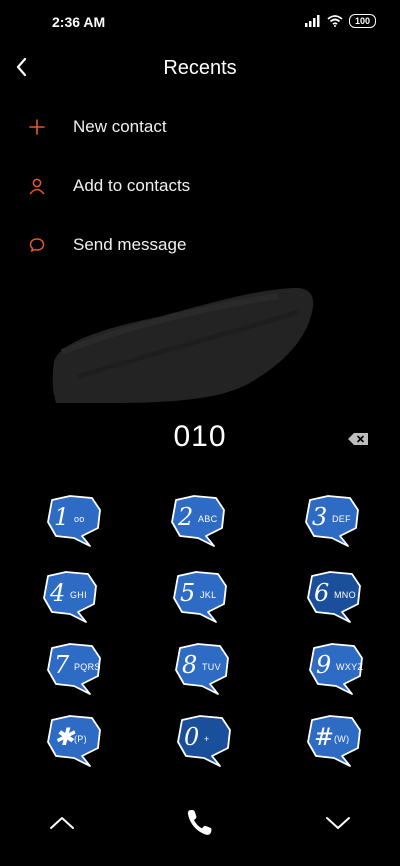 The image size is (400, 866). Describe the element at coordinates (62, 665) in the screenshot. I see `key-7-digit: 7` at that location.